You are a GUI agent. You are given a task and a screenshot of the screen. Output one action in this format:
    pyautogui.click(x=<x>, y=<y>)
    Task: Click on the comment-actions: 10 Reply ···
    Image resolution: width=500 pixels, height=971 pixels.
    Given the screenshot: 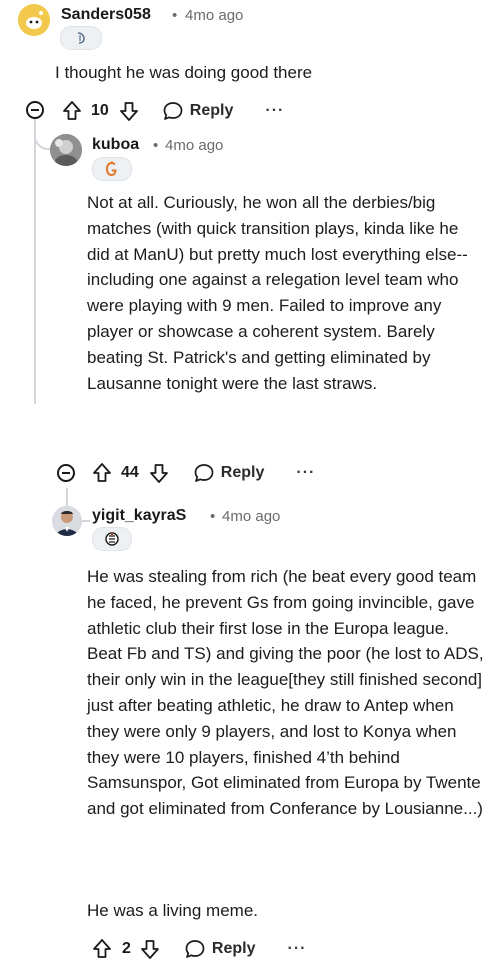 What is the action you would take?
    pyautogui.click(x=173, y=111)
    